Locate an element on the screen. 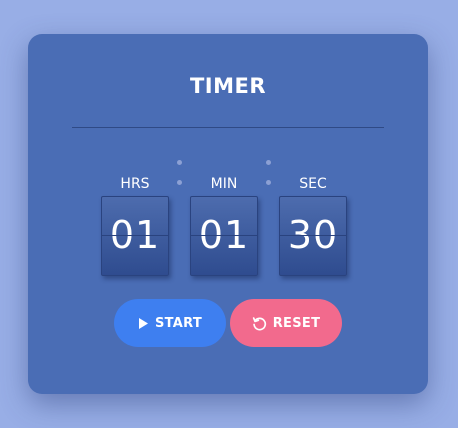 The image size is (458, 428). reset-icon is located at coordinates (259, 323).